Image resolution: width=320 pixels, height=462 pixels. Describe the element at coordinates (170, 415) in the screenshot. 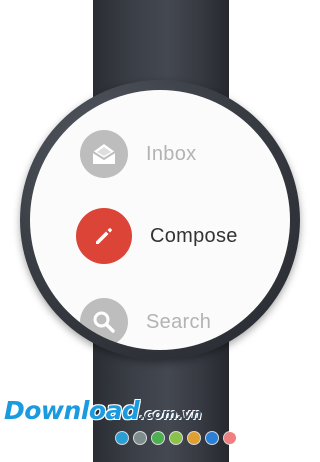

I see `watermark-domain-text: .com.vn` at that location.